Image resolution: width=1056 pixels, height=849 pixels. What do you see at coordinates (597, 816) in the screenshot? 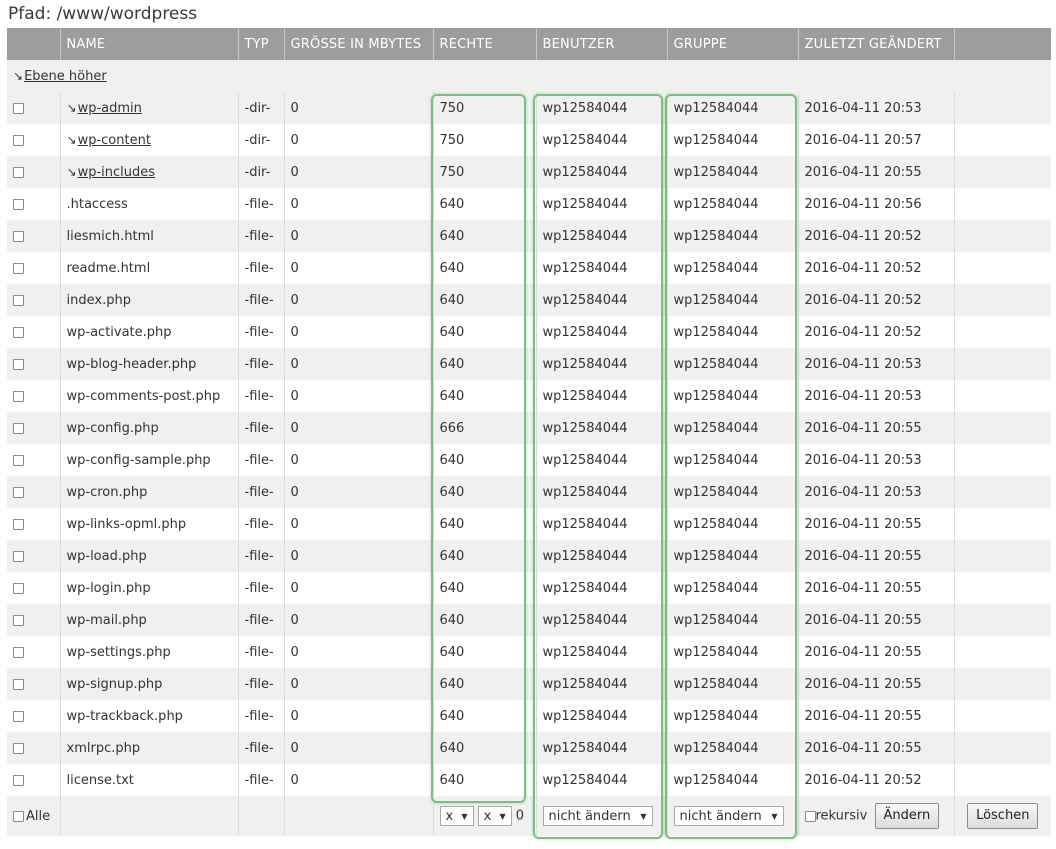
I see `user-select: nicht ändern ▼` at bounding box center [597, 816].